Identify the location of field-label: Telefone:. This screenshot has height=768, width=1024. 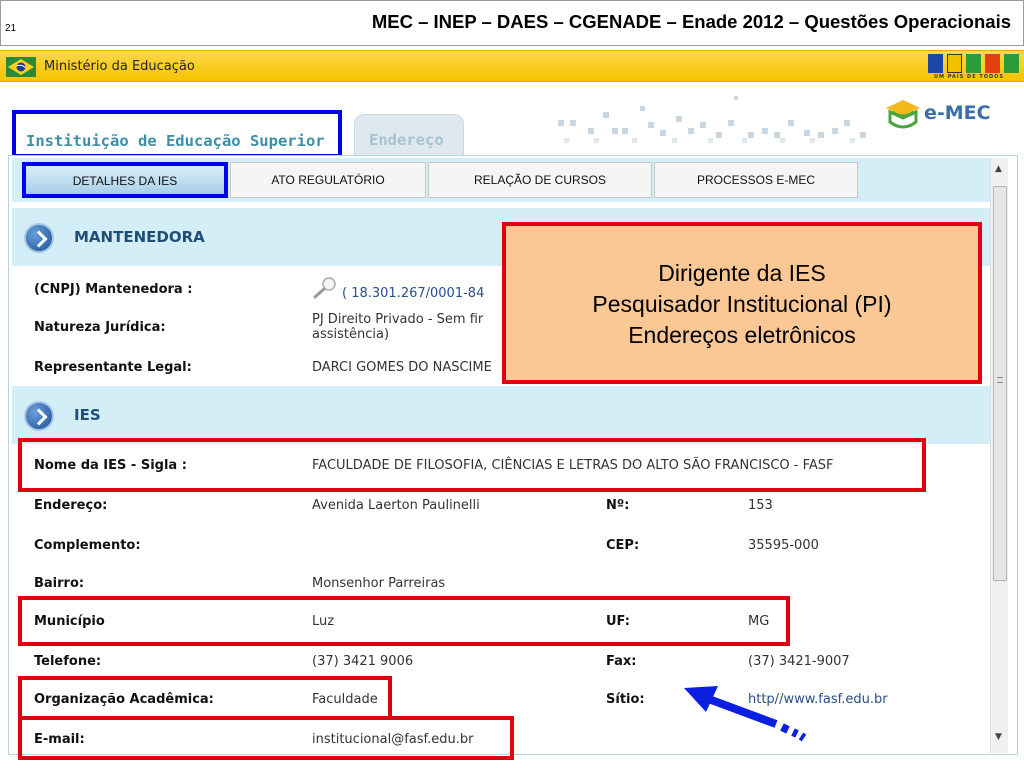
(68, 661).